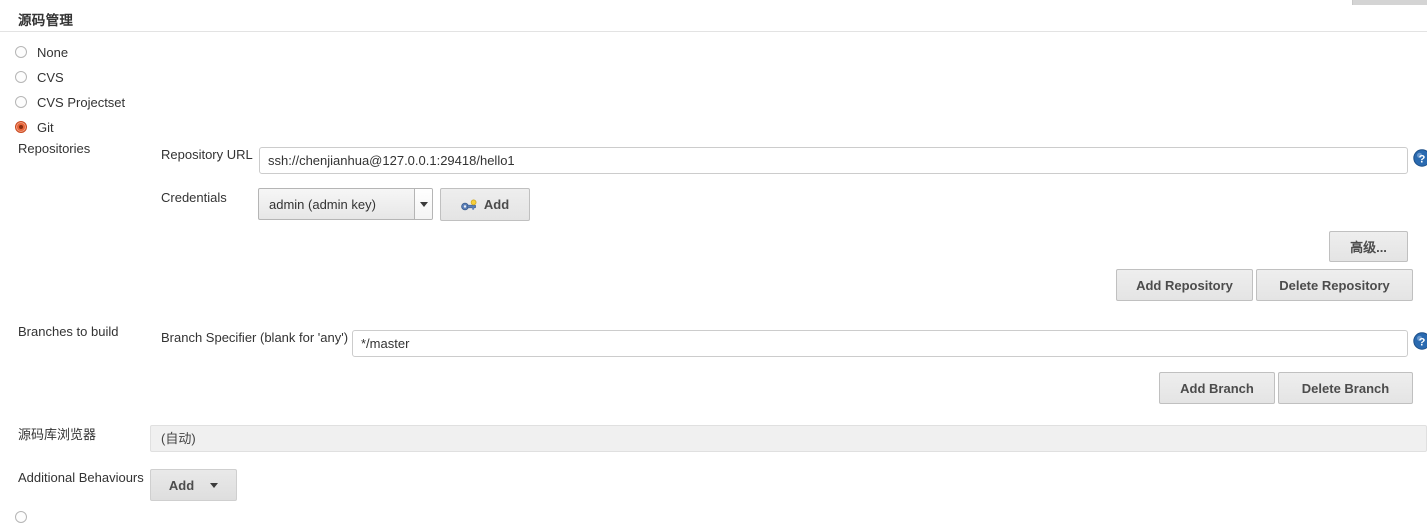 The width and height of the screenshot is (1427, 523). I want to click on repository-browser-select: (自动), so click(788, 438).